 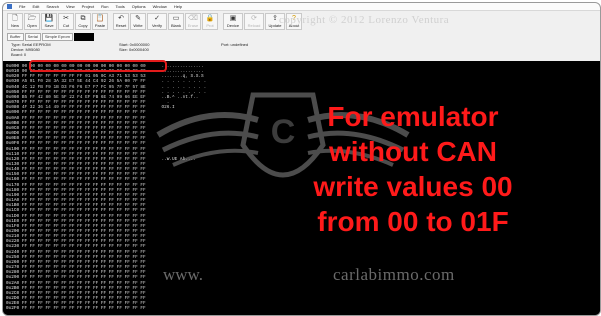 What do you see at coordinates (254, 25) in the screenshot?
I see `toolbar-button-label: Reload` at bounding box center [254, 25].